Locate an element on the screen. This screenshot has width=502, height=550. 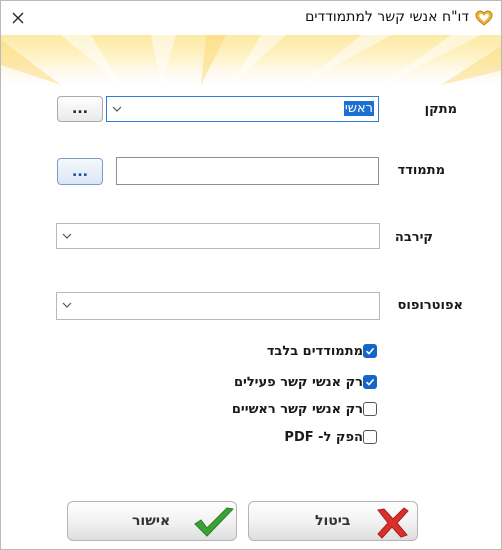
option-active-contacts: רק אנשי קשר פעילים is located at coordinates (305, 382).